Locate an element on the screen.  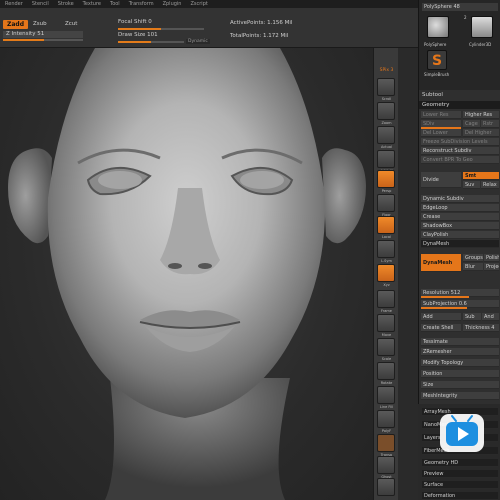
aahalf-button is located at coordinates (386, 159).